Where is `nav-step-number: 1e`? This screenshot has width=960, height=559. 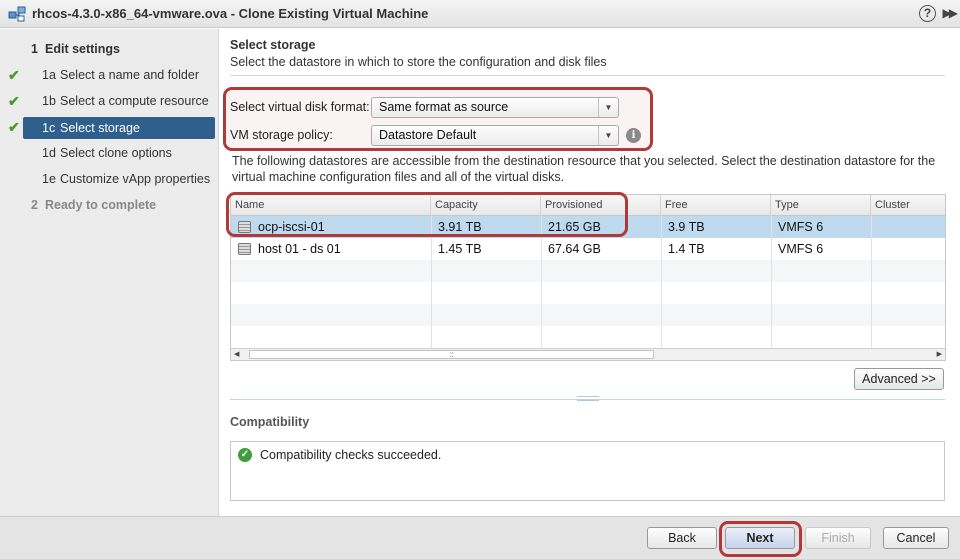
nav-step-number: 1e is located at coordinates (49, 179).